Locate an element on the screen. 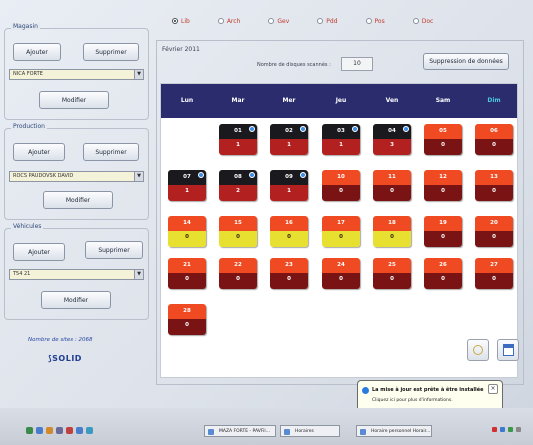 Image resolution: width=533 pixels, height=445 pixels. production-select: ROCS PAUDOVSK DAVID ▼ is located at coordinates (76, 176).